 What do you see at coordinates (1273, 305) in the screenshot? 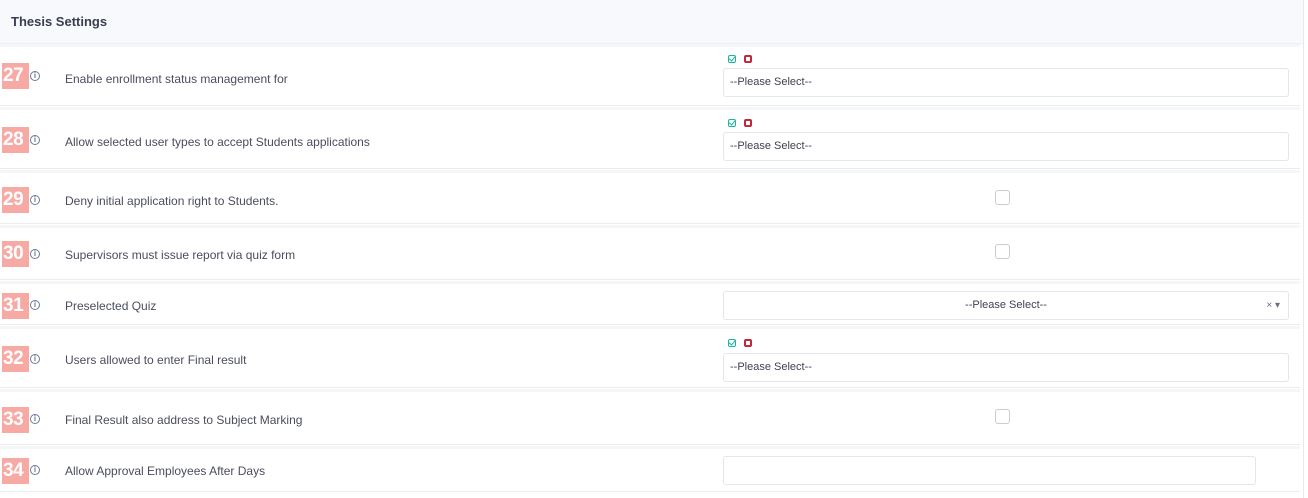
I see `select-controls: × ▾` at bounding box center [1273, 305].